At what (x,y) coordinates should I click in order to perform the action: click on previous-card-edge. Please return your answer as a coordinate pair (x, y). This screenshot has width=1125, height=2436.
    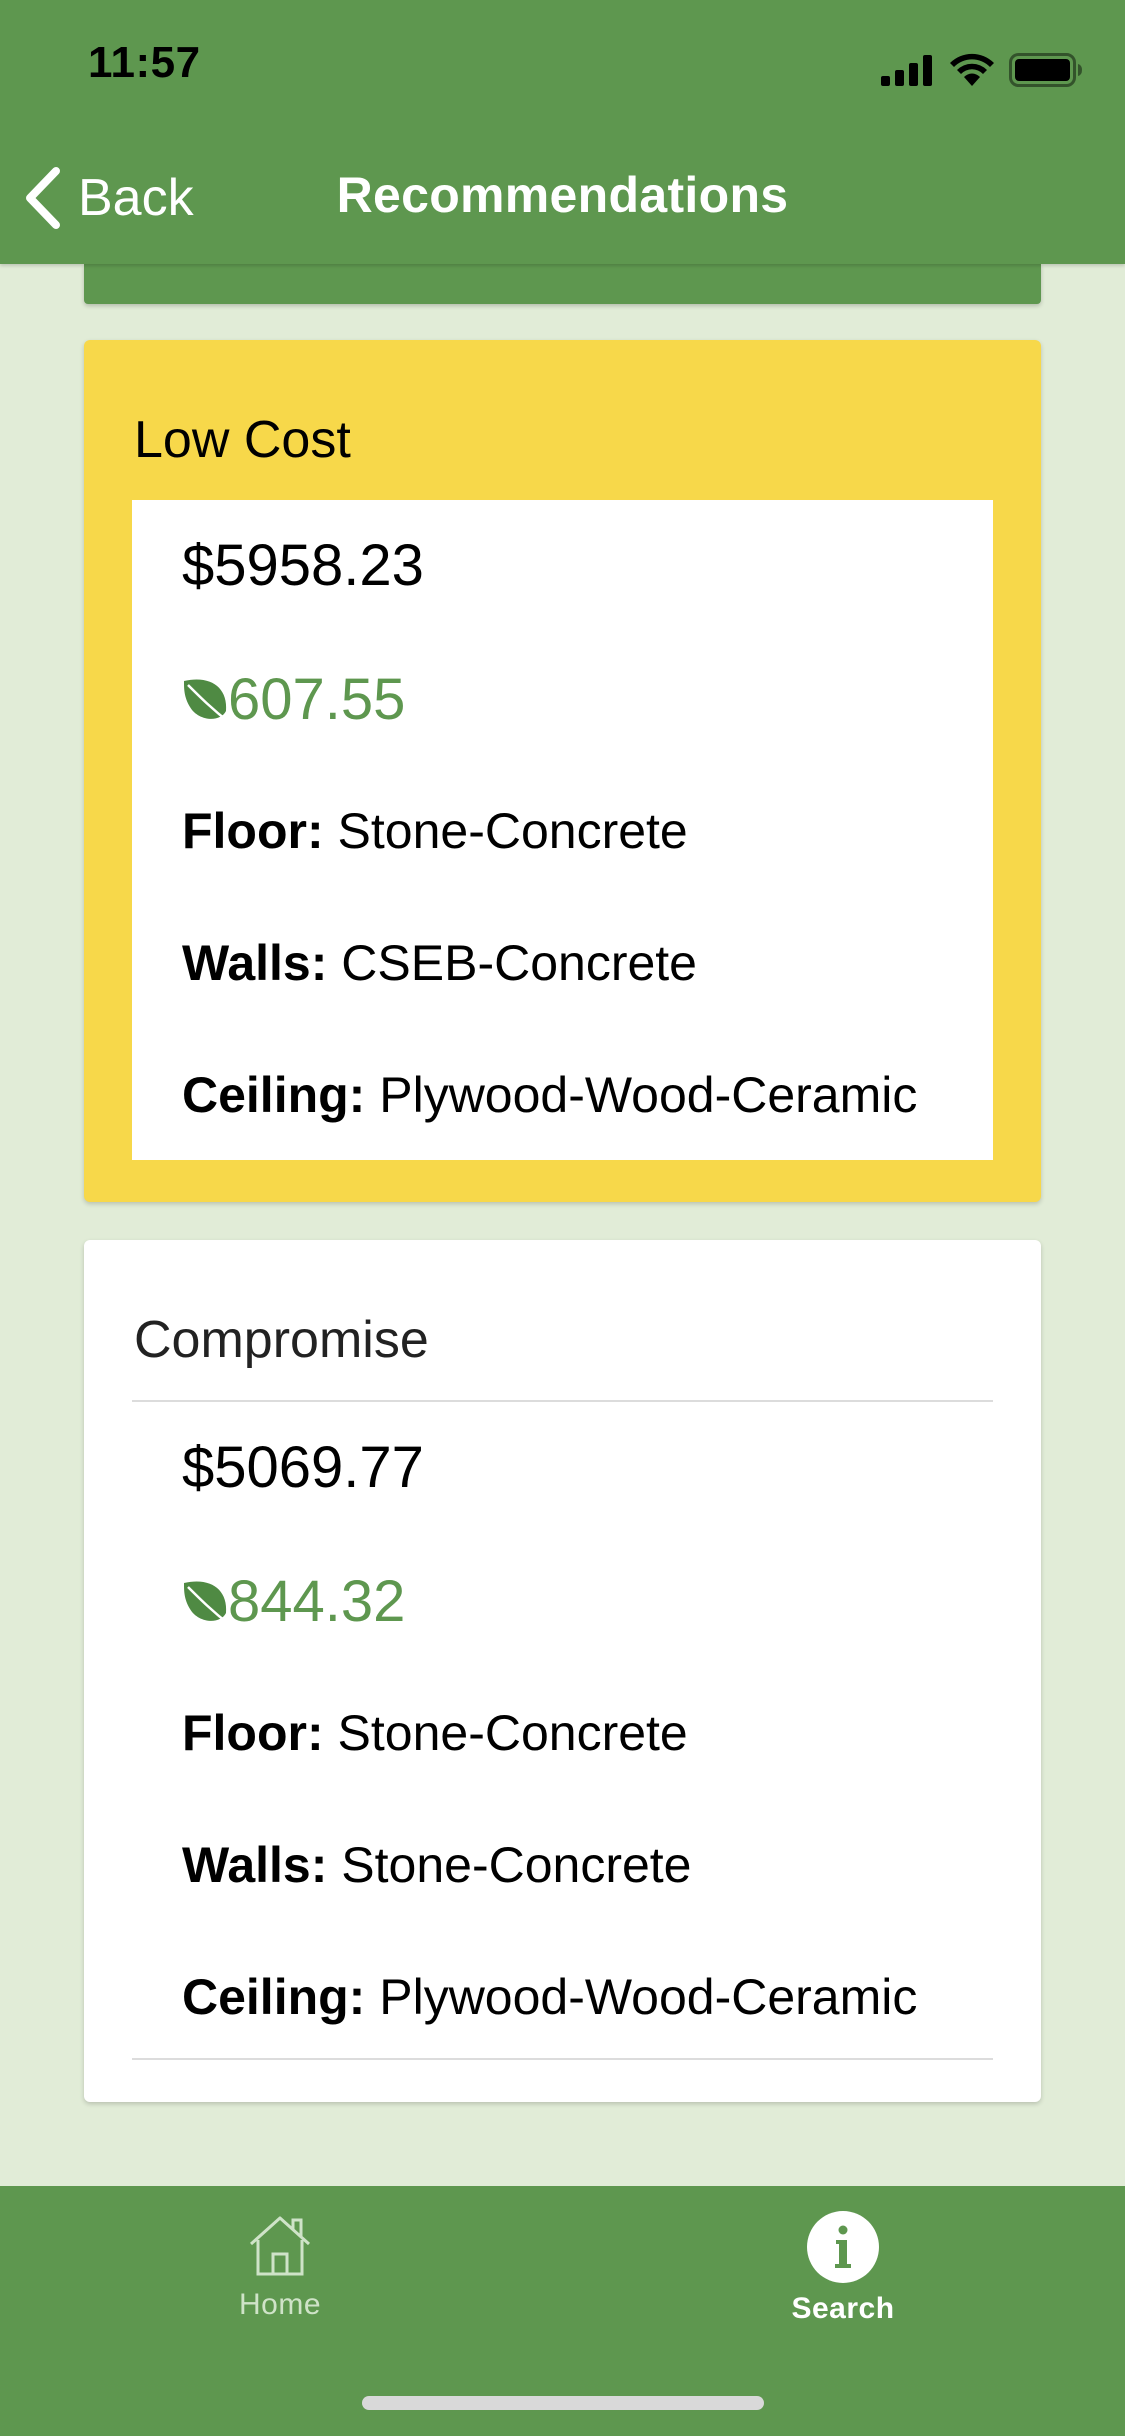
    Looking at the image, I should click on (562, 284).